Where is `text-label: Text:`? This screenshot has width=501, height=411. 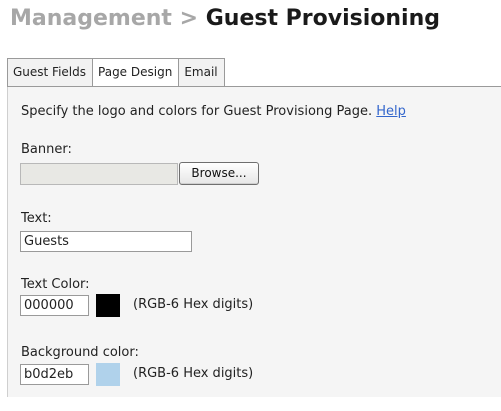
text-label: Text: is located at coordinates (36, 218).